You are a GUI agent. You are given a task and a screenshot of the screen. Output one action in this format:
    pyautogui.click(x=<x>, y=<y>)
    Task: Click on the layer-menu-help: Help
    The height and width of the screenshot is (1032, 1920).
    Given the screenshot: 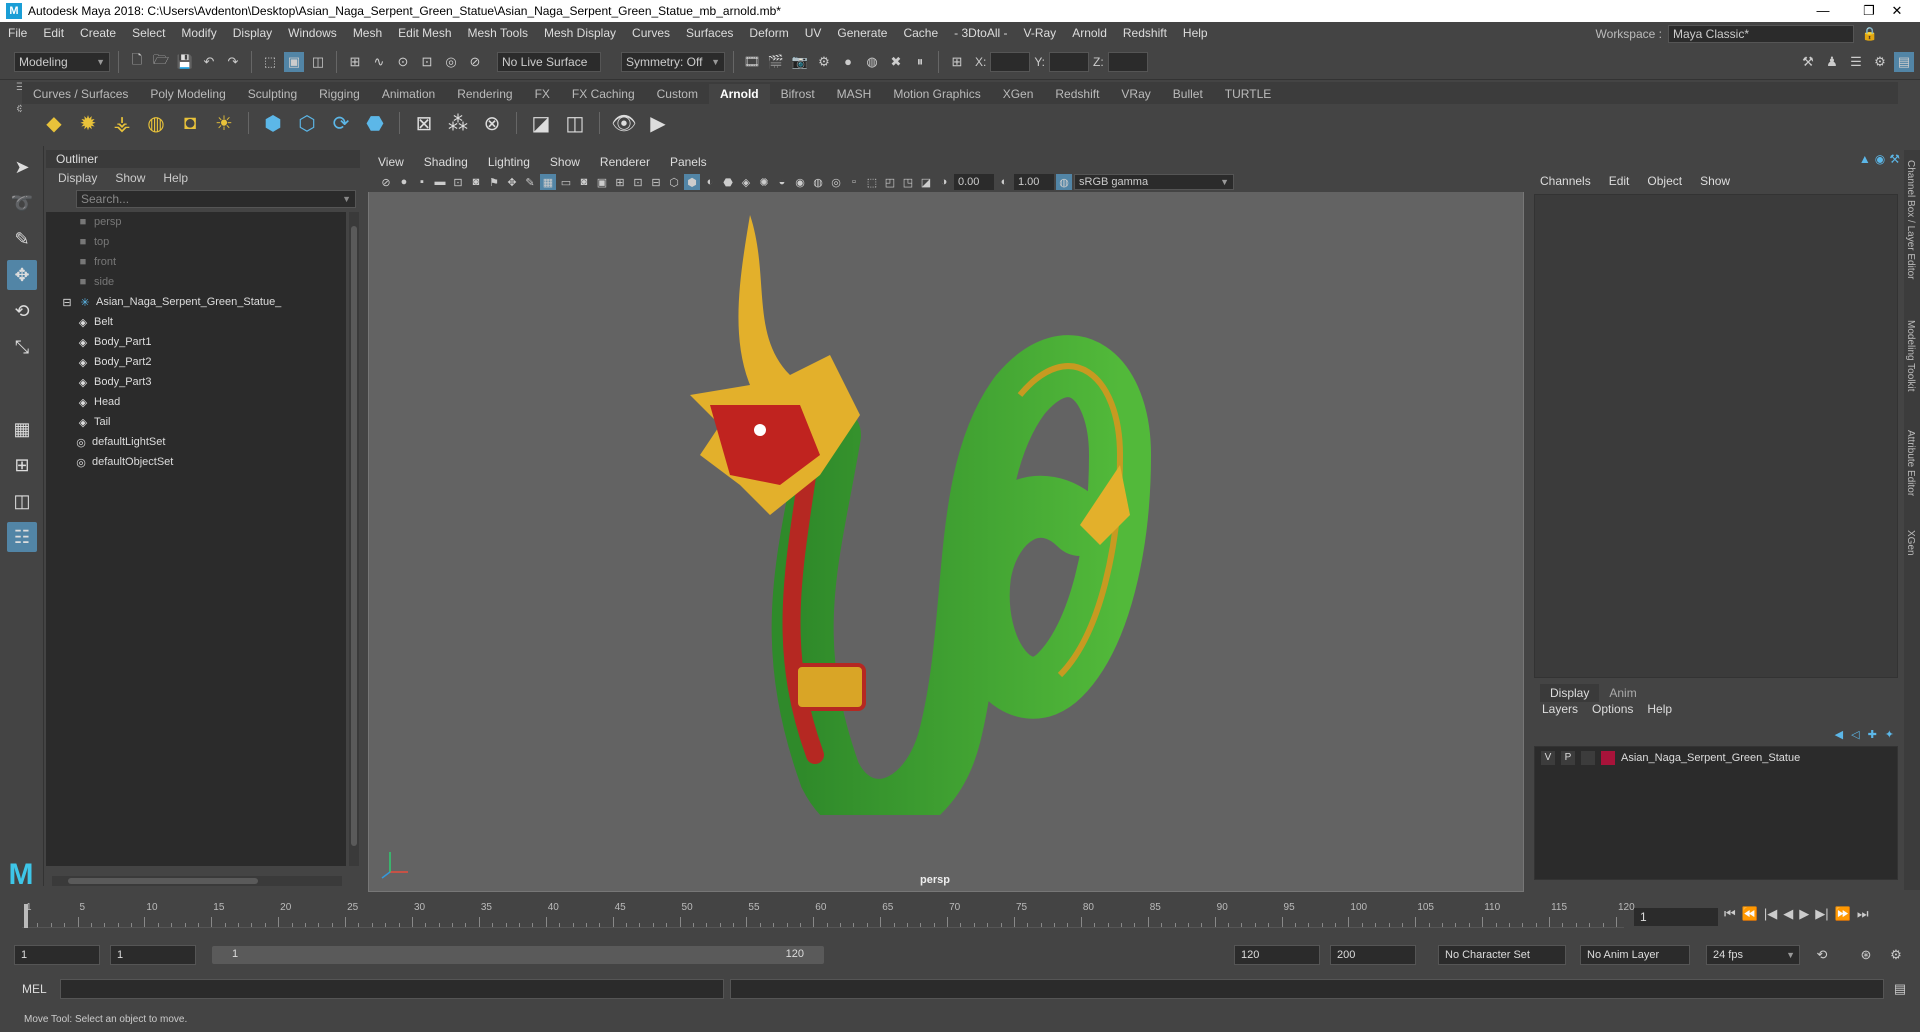 What is the action you would take?
    pyautogui.click(x=1659, y=709)
    